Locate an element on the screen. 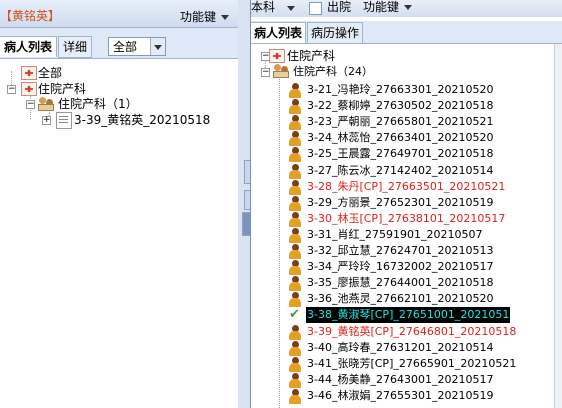 The height and width of the screenshot is (408, 562). left-tabbar: 病人列表 详细 全部 is located at coordinates (119, 43).